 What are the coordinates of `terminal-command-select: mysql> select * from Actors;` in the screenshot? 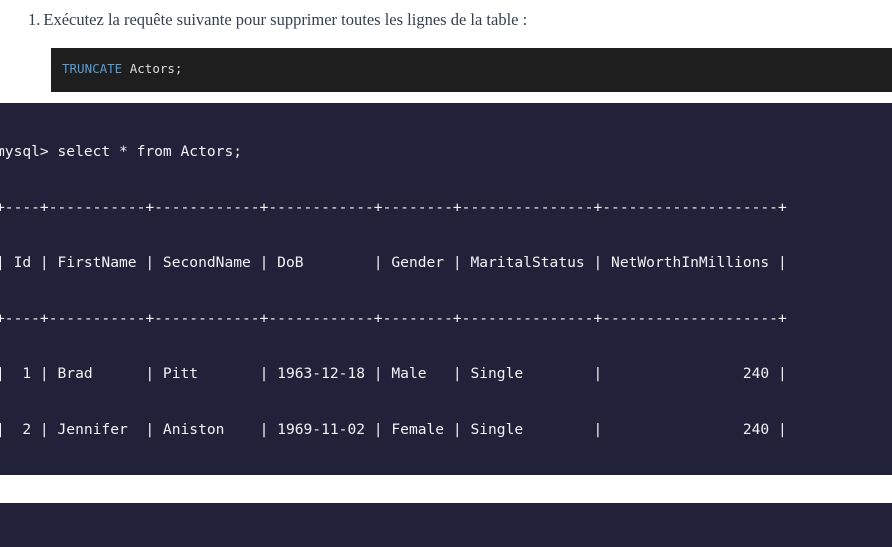 It's located at (121, 151).